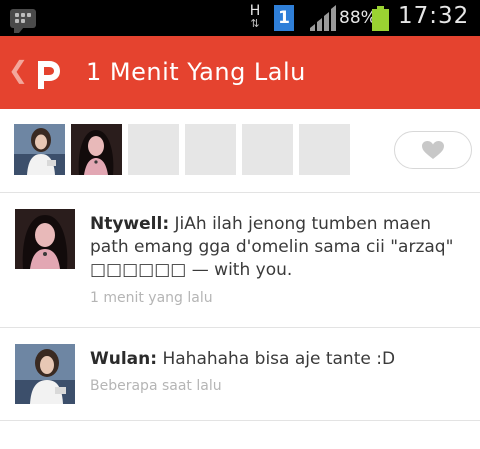  What do you see at coordinates (124, 359) in the screenshot?
I see `comment-author: Wulan:` at bounding box center [124, 359].